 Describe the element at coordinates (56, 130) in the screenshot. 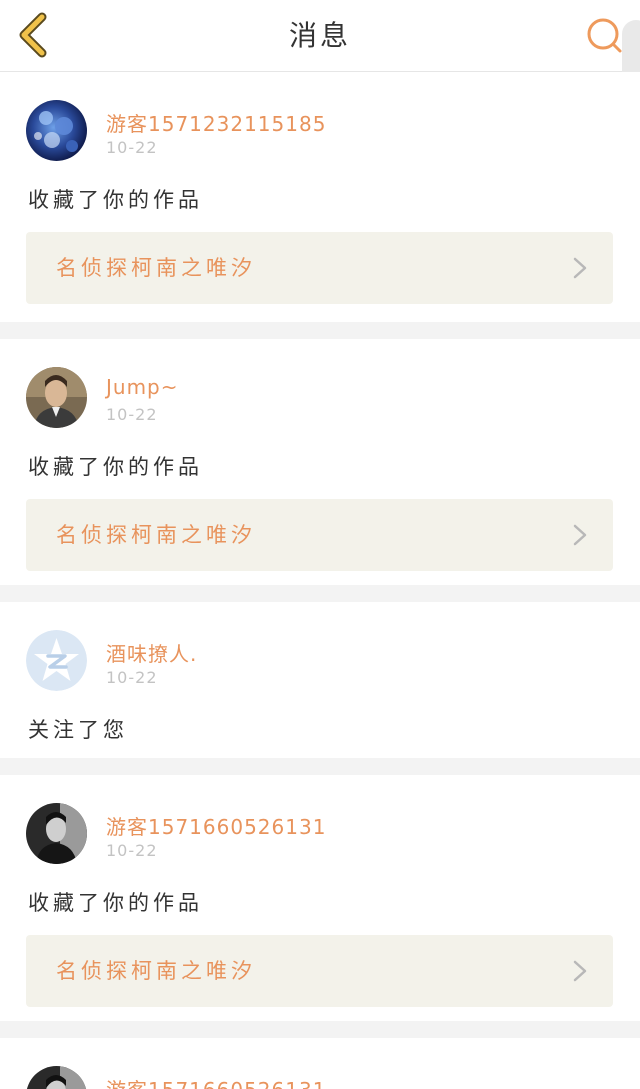

I see `blue-flowers-avatar` at that location.